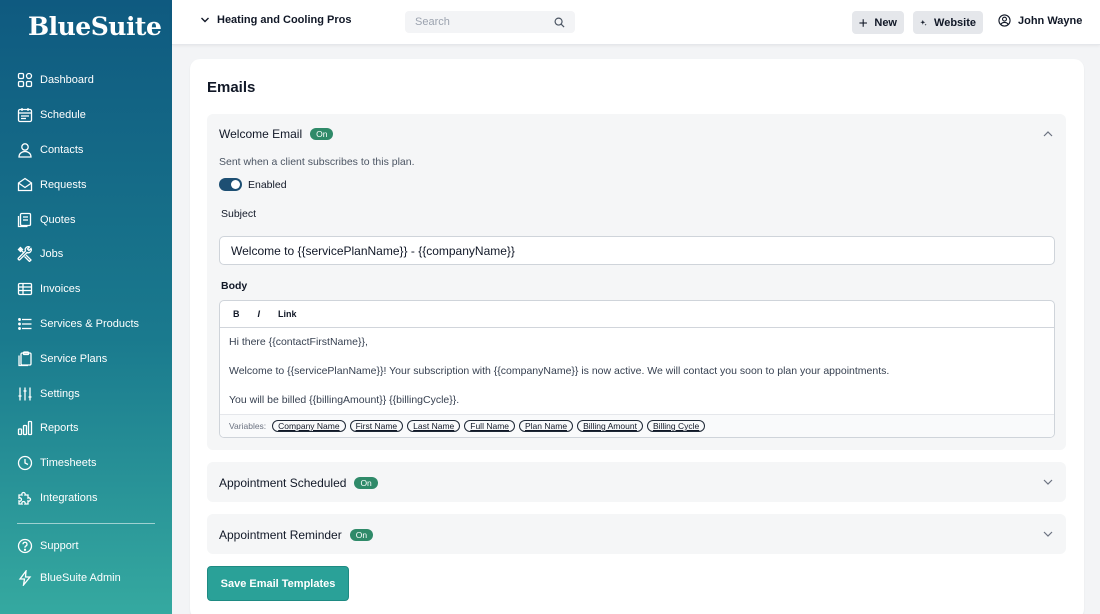 The width and height of the screenshot is (1100, 614). I want to click on appointment-reminder-header: Appointment Reminder On, so click(296, 535).